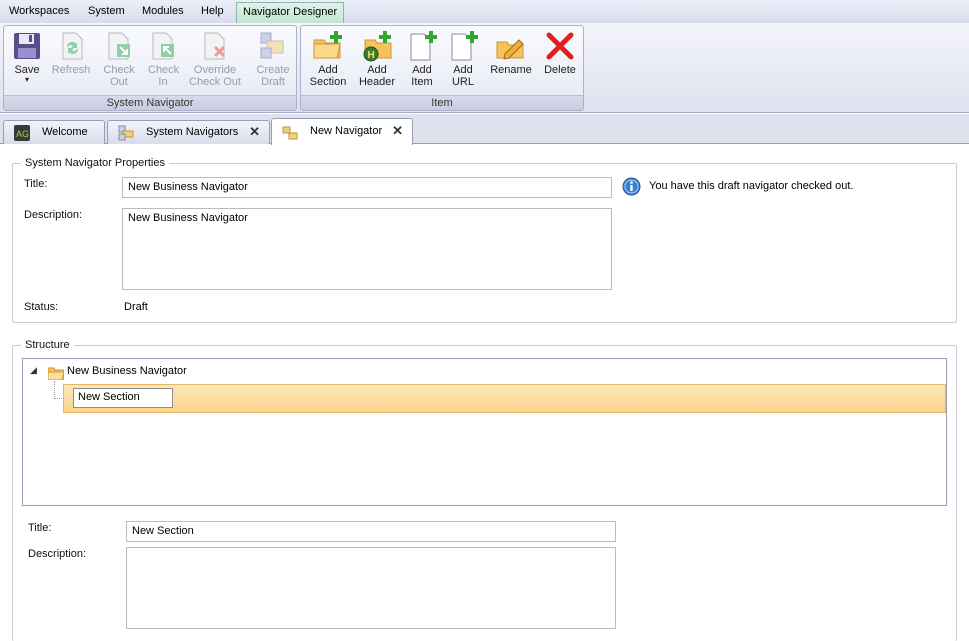  I want to click on add-section-button: Add Section, so click(328, 59).